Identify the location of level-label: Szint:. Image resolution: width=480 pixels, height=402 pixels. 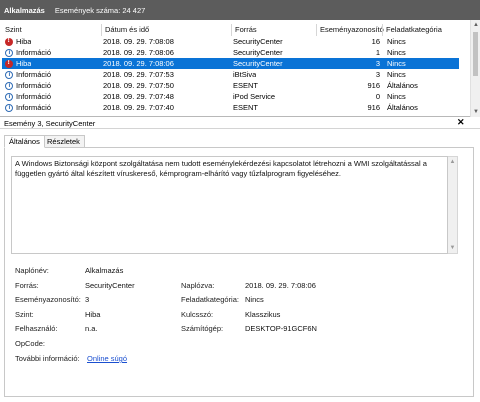
(24, 314).